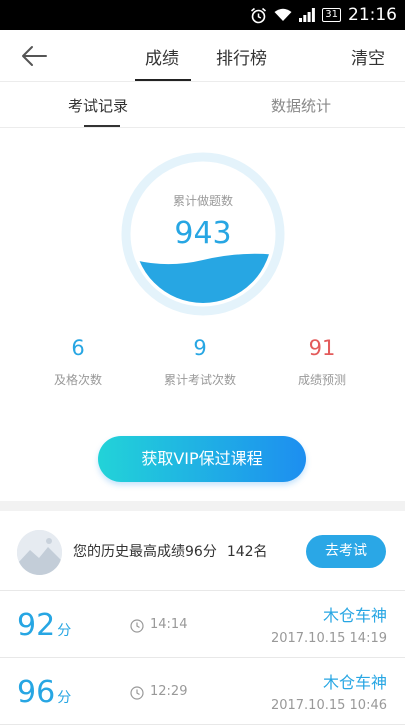 The image size is (405, 725). I want to click on stat-pass-count: 6 及格次数, so click(78, 362).